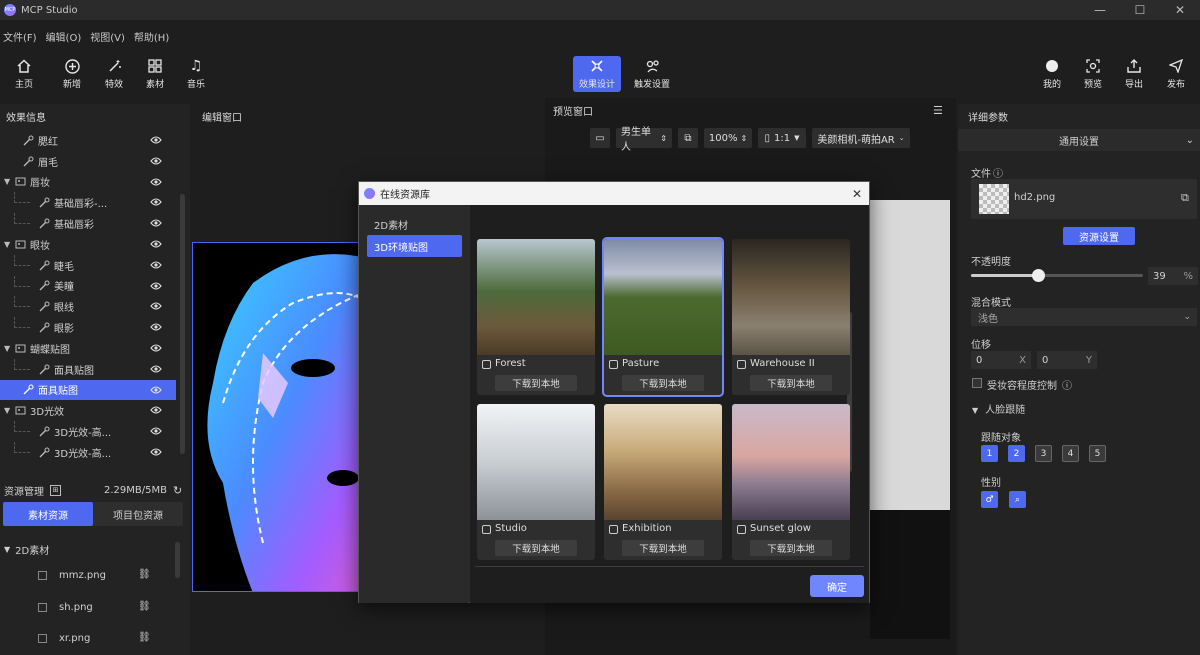 Image resolution: width=1200 pixels, height=655 pixels. Describe the element at coordinates (98, 607) in the screenshot. I see `resource-file-row: sh.png ⛓` at that location.